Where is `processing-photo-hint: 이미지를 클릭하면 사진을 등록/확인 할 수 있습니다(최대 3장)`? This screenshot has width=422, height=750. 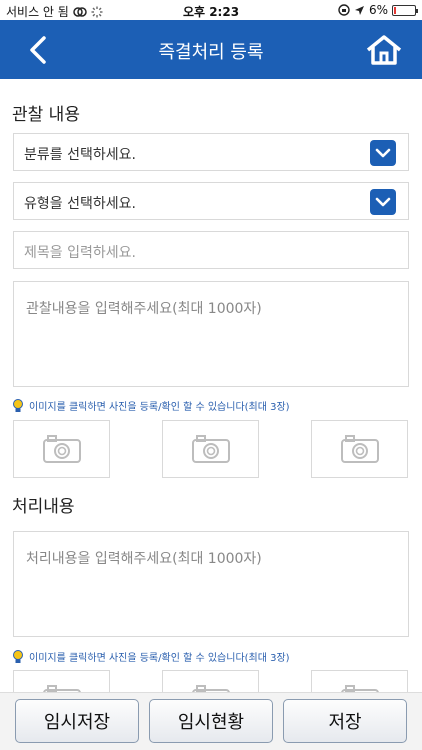
processing-photo-hint: 이미지를 클릭하면 사진을 등록/확인 할 수 있습니다(최대 3장) is located at coordinates (151, 656).